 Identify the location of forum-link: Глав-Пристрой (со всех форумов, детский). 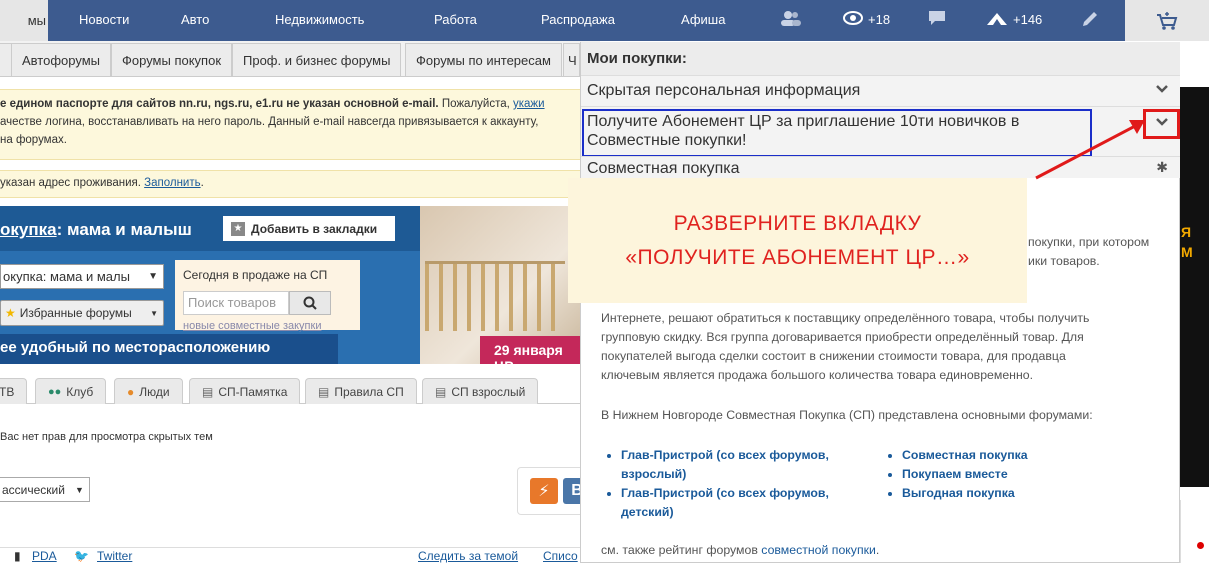
(741, 503).